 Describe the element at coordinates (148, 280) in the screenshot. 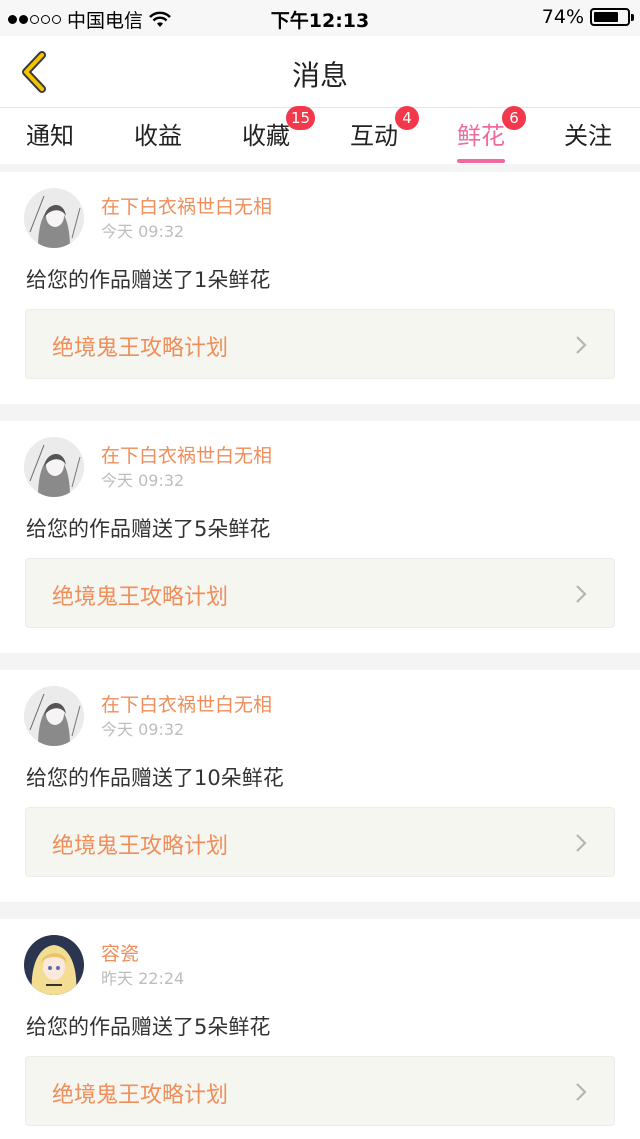

I see `message-text: 给您的作品赠送了1朵鲜花` at that location.